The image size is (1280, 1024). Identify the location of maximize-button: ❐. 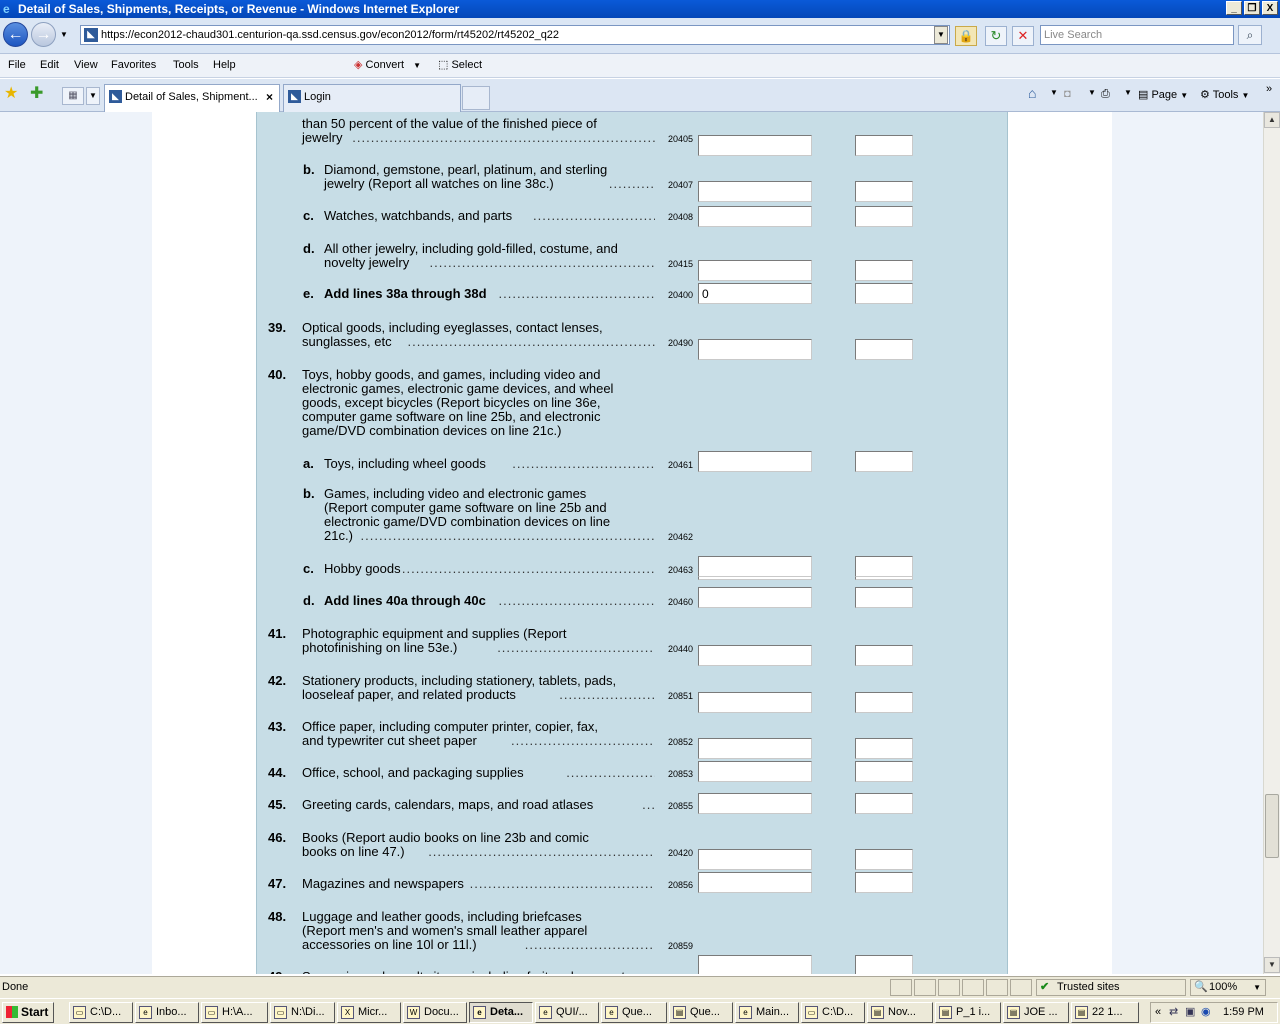
(1252, 8).